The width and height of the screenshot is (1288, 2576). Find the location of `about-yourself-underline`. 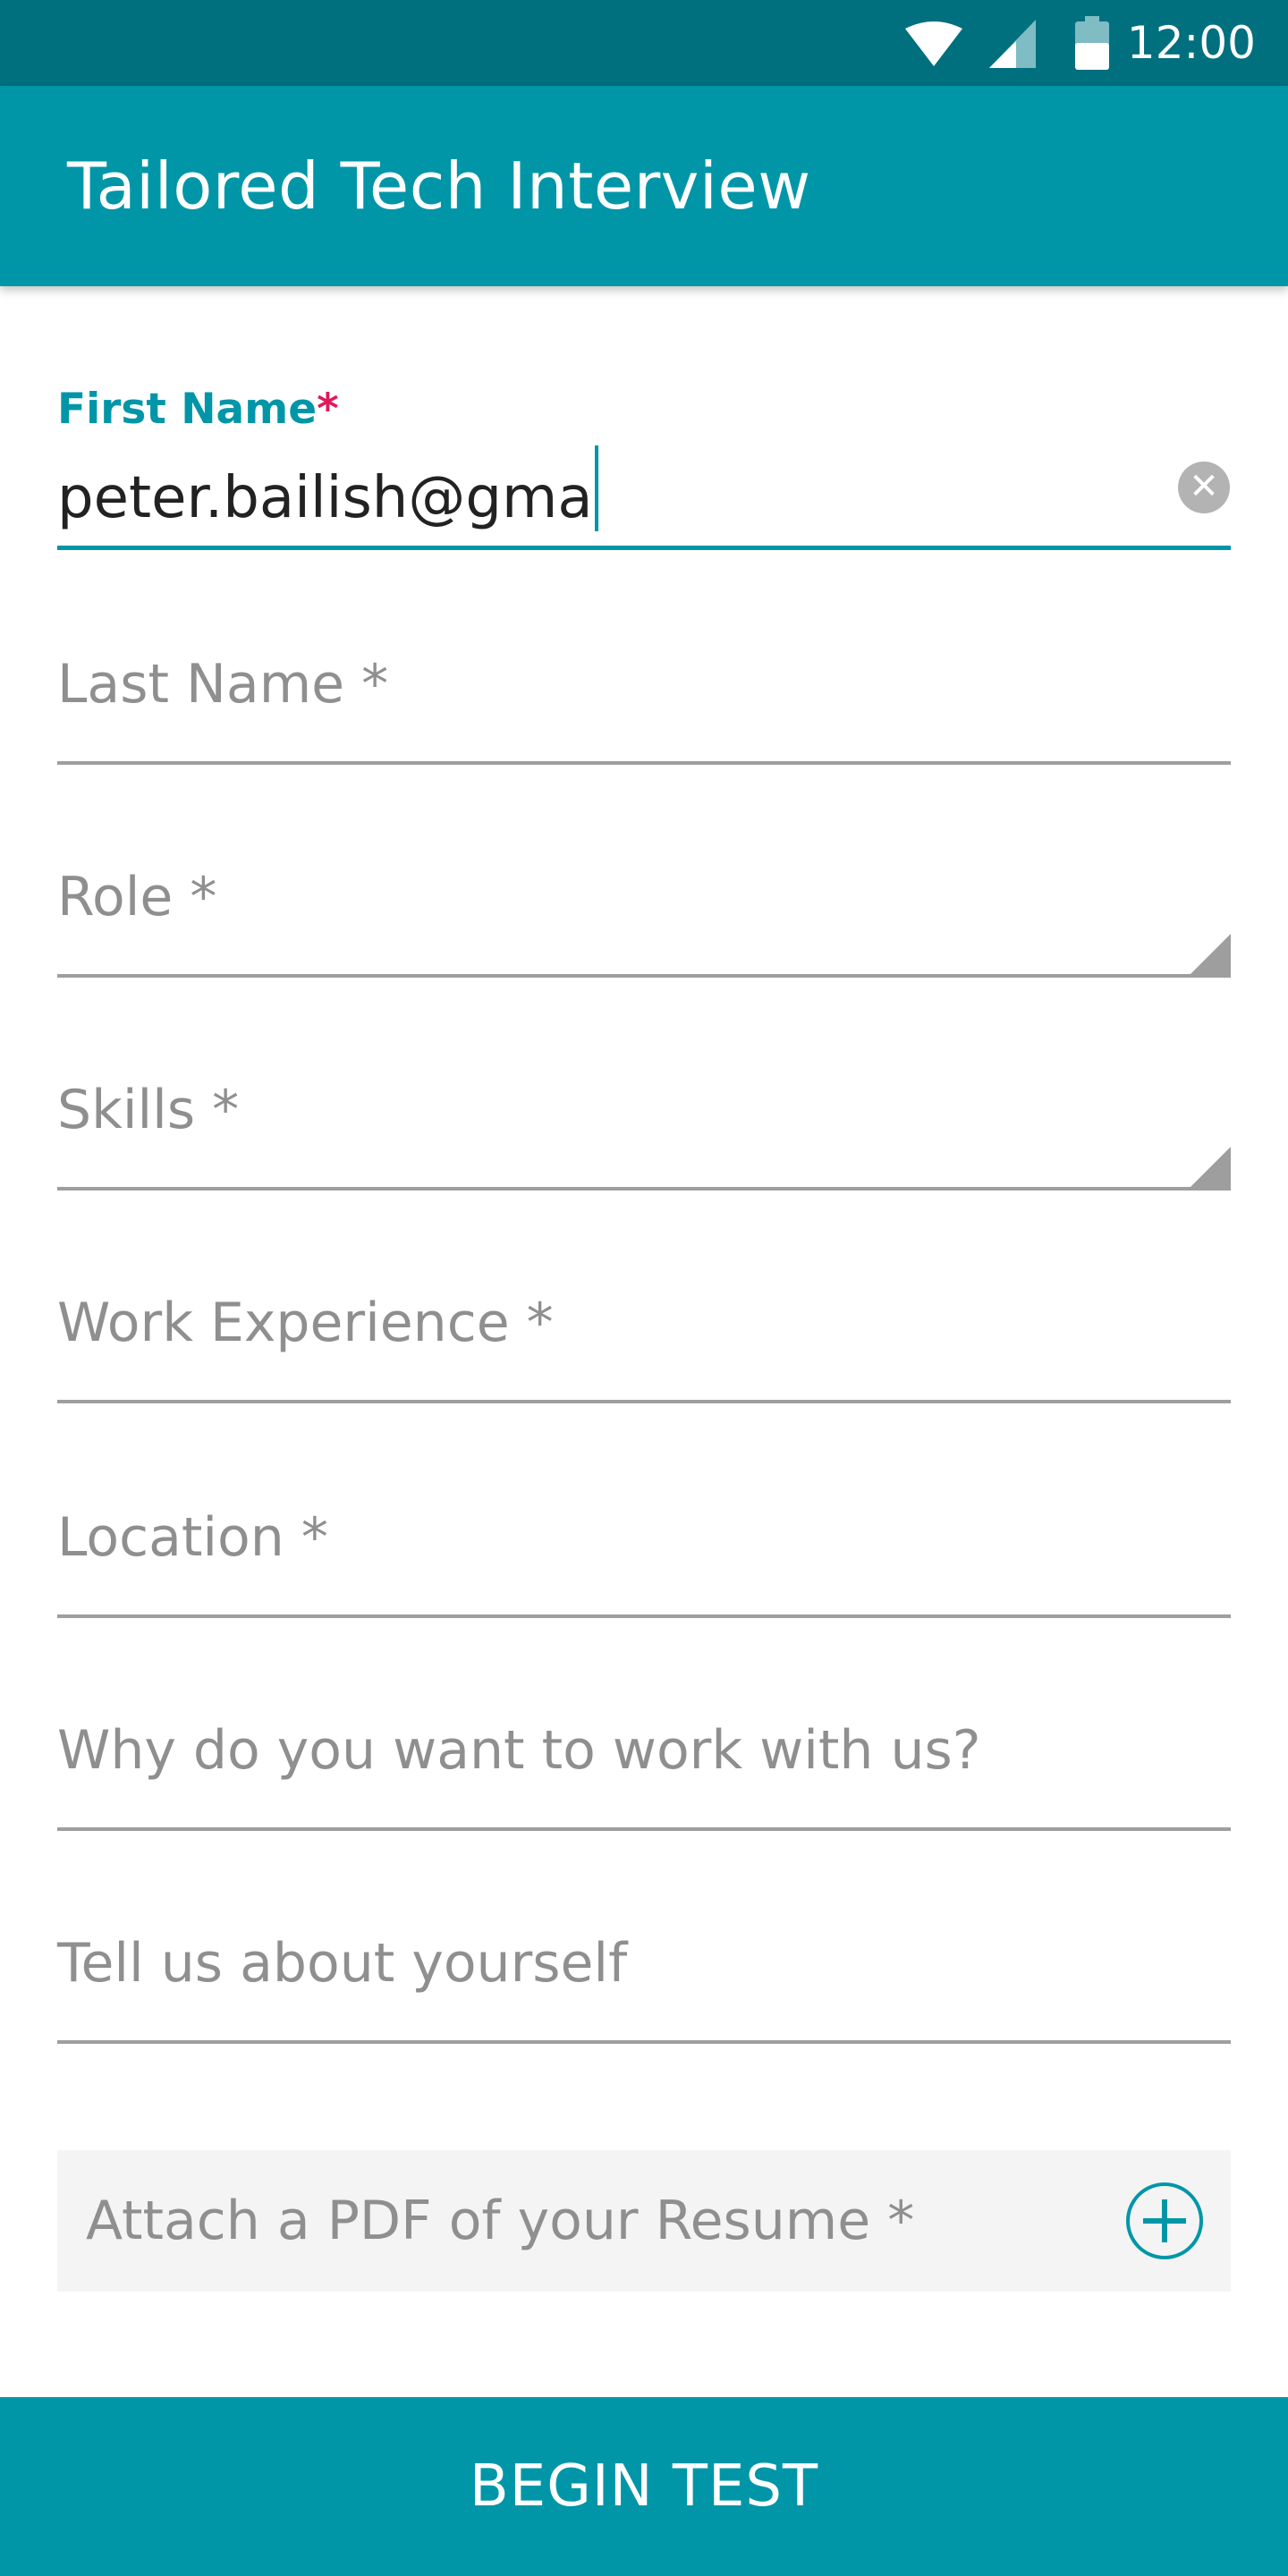

about-yourself-underline is located at coordinates (644, 2042).